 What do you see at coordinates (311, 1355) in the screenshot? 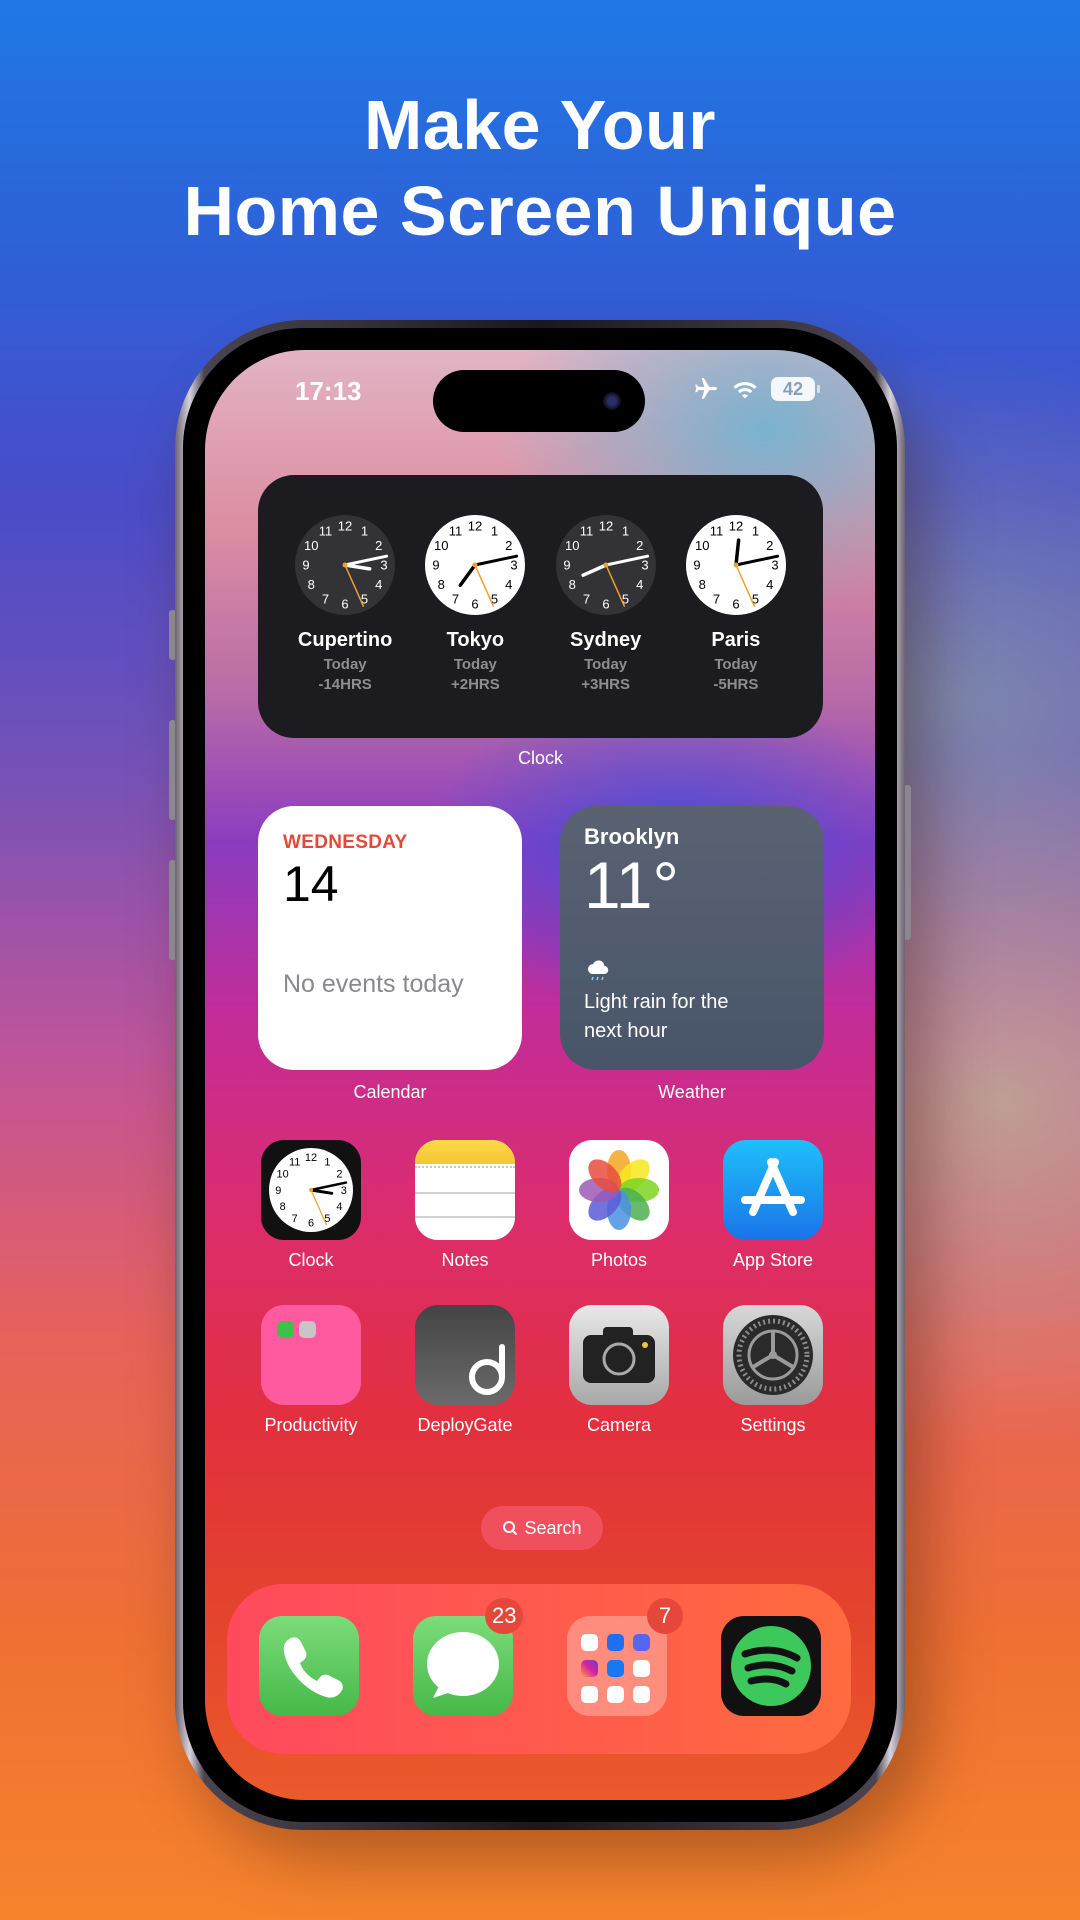
I see `productivity-folder-icon` at bounding box center [311, 1355].